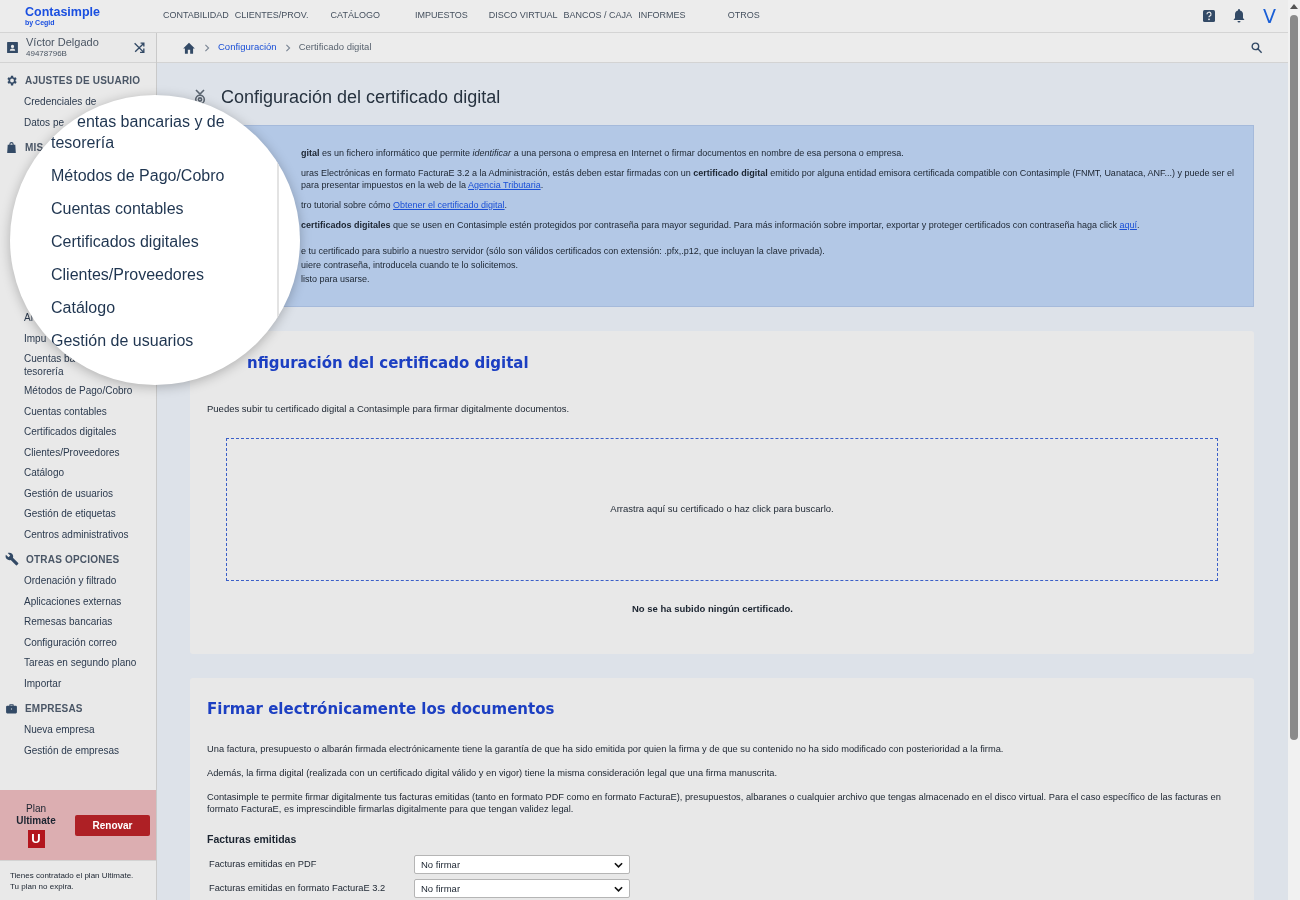  Describe the element at coordinates (83, 80) in the screenshot. I see `section-heading: AJUSTES DE USUARIO` at that location.